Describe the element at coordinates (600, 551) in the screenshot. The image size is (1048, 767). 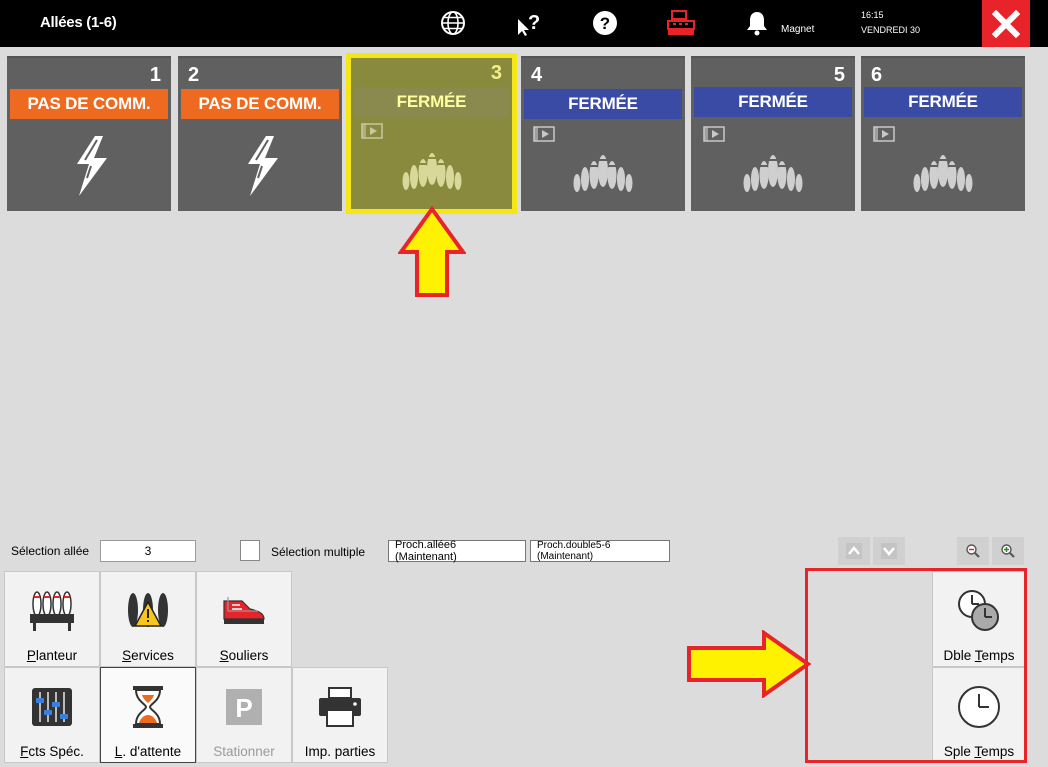
I see `next-double-button: Proch.double5-6 (Maintenant)` at that location.